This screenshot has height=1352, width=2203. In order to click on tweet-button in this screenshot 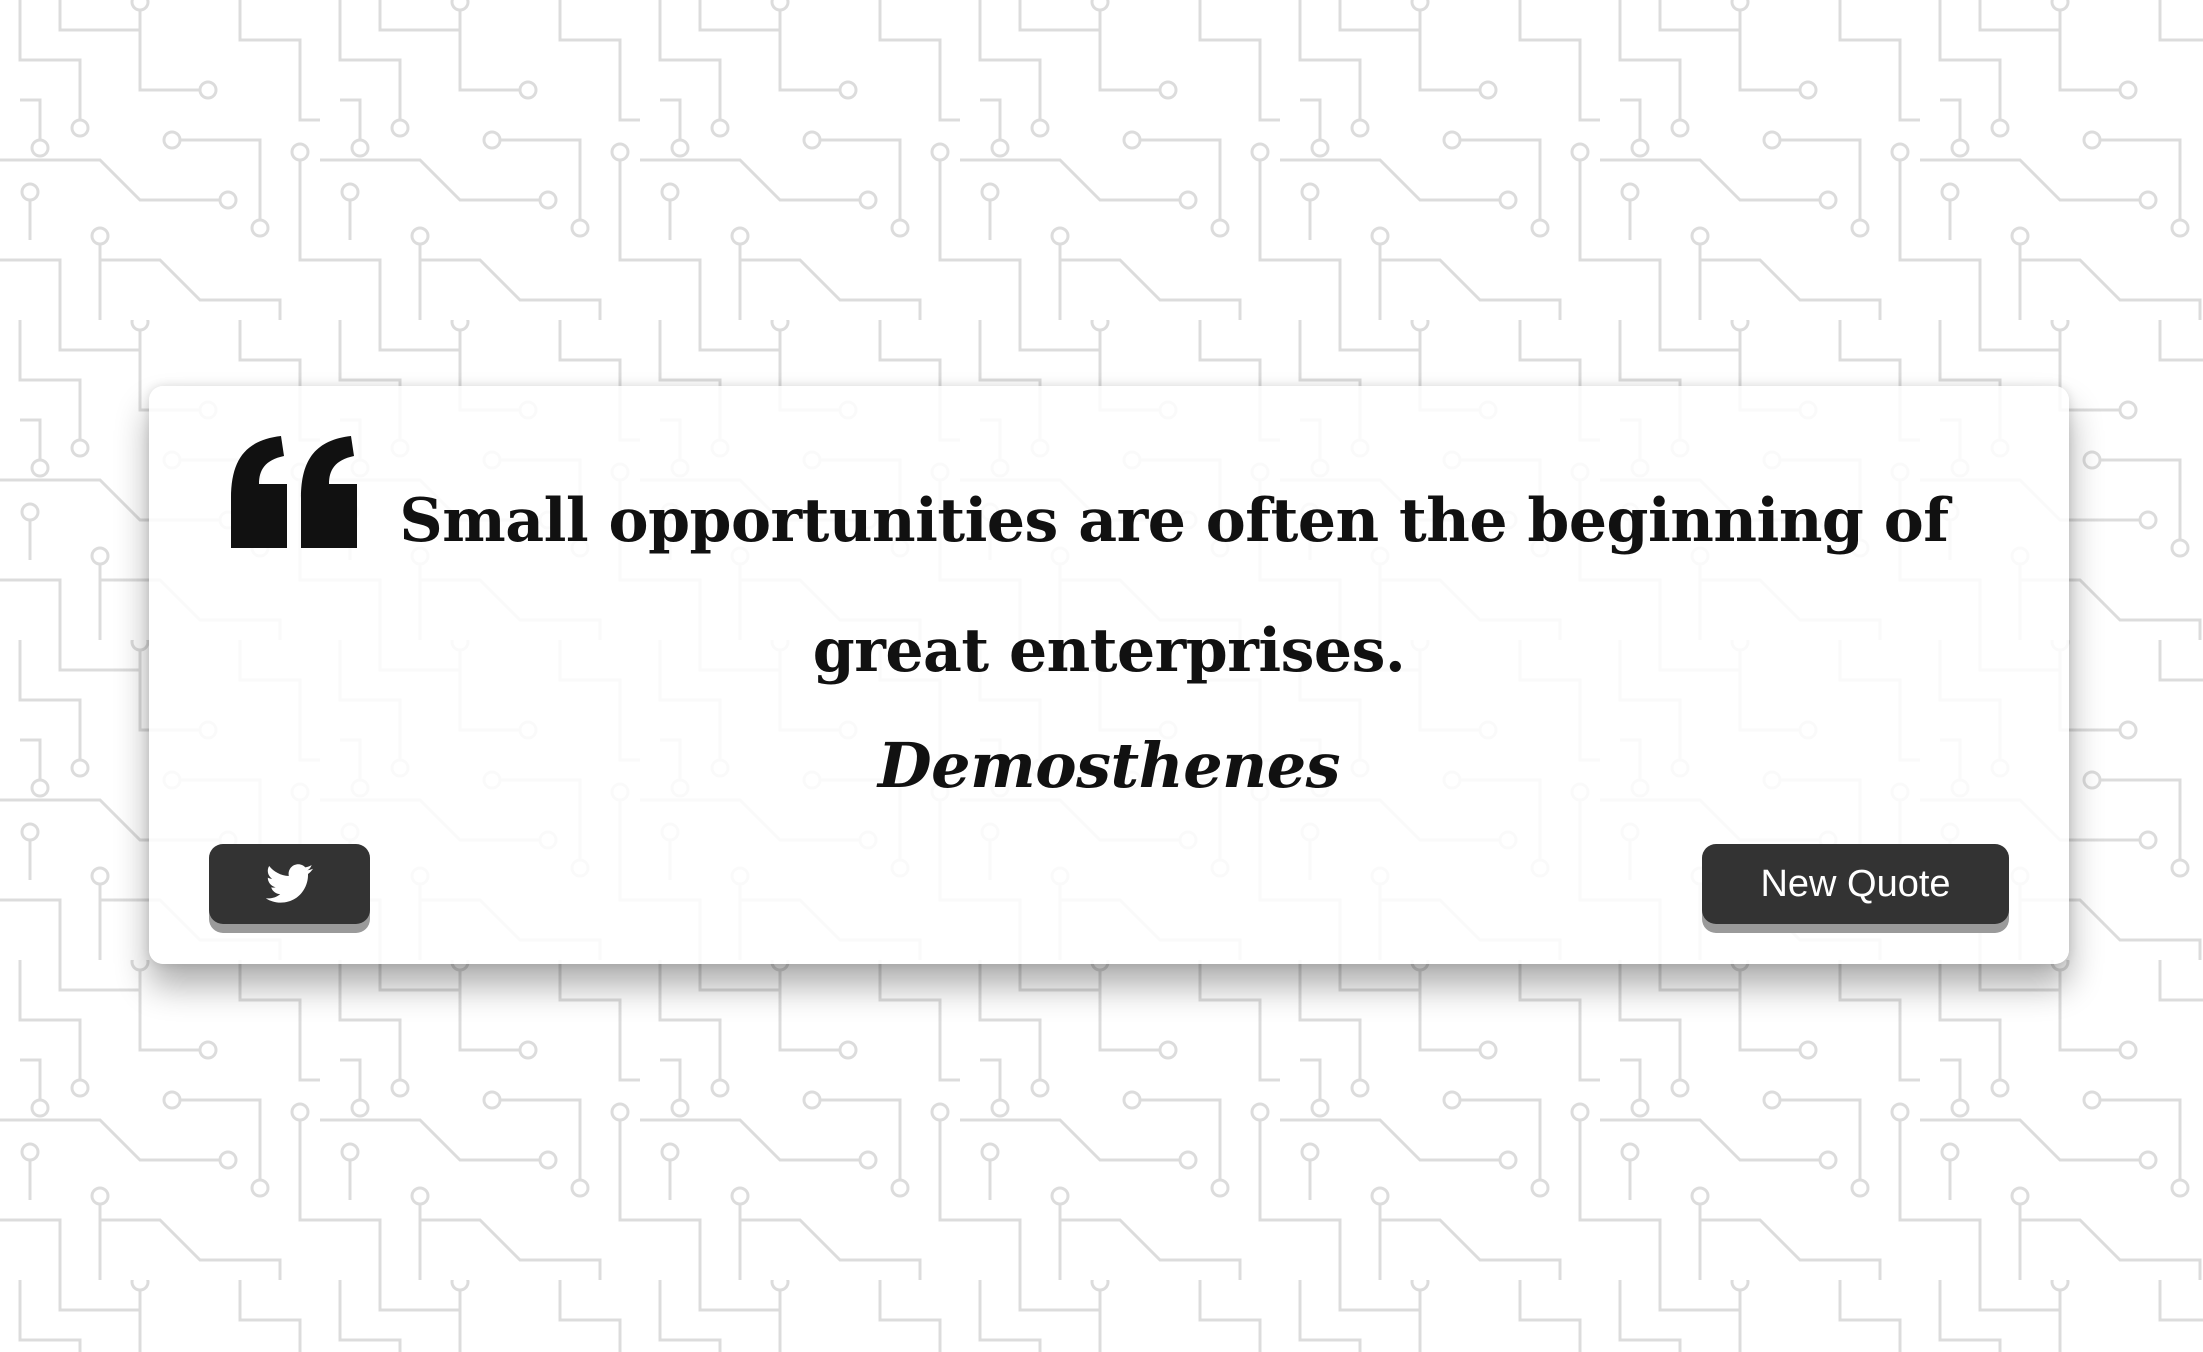, I will do `click(289, 884)`.